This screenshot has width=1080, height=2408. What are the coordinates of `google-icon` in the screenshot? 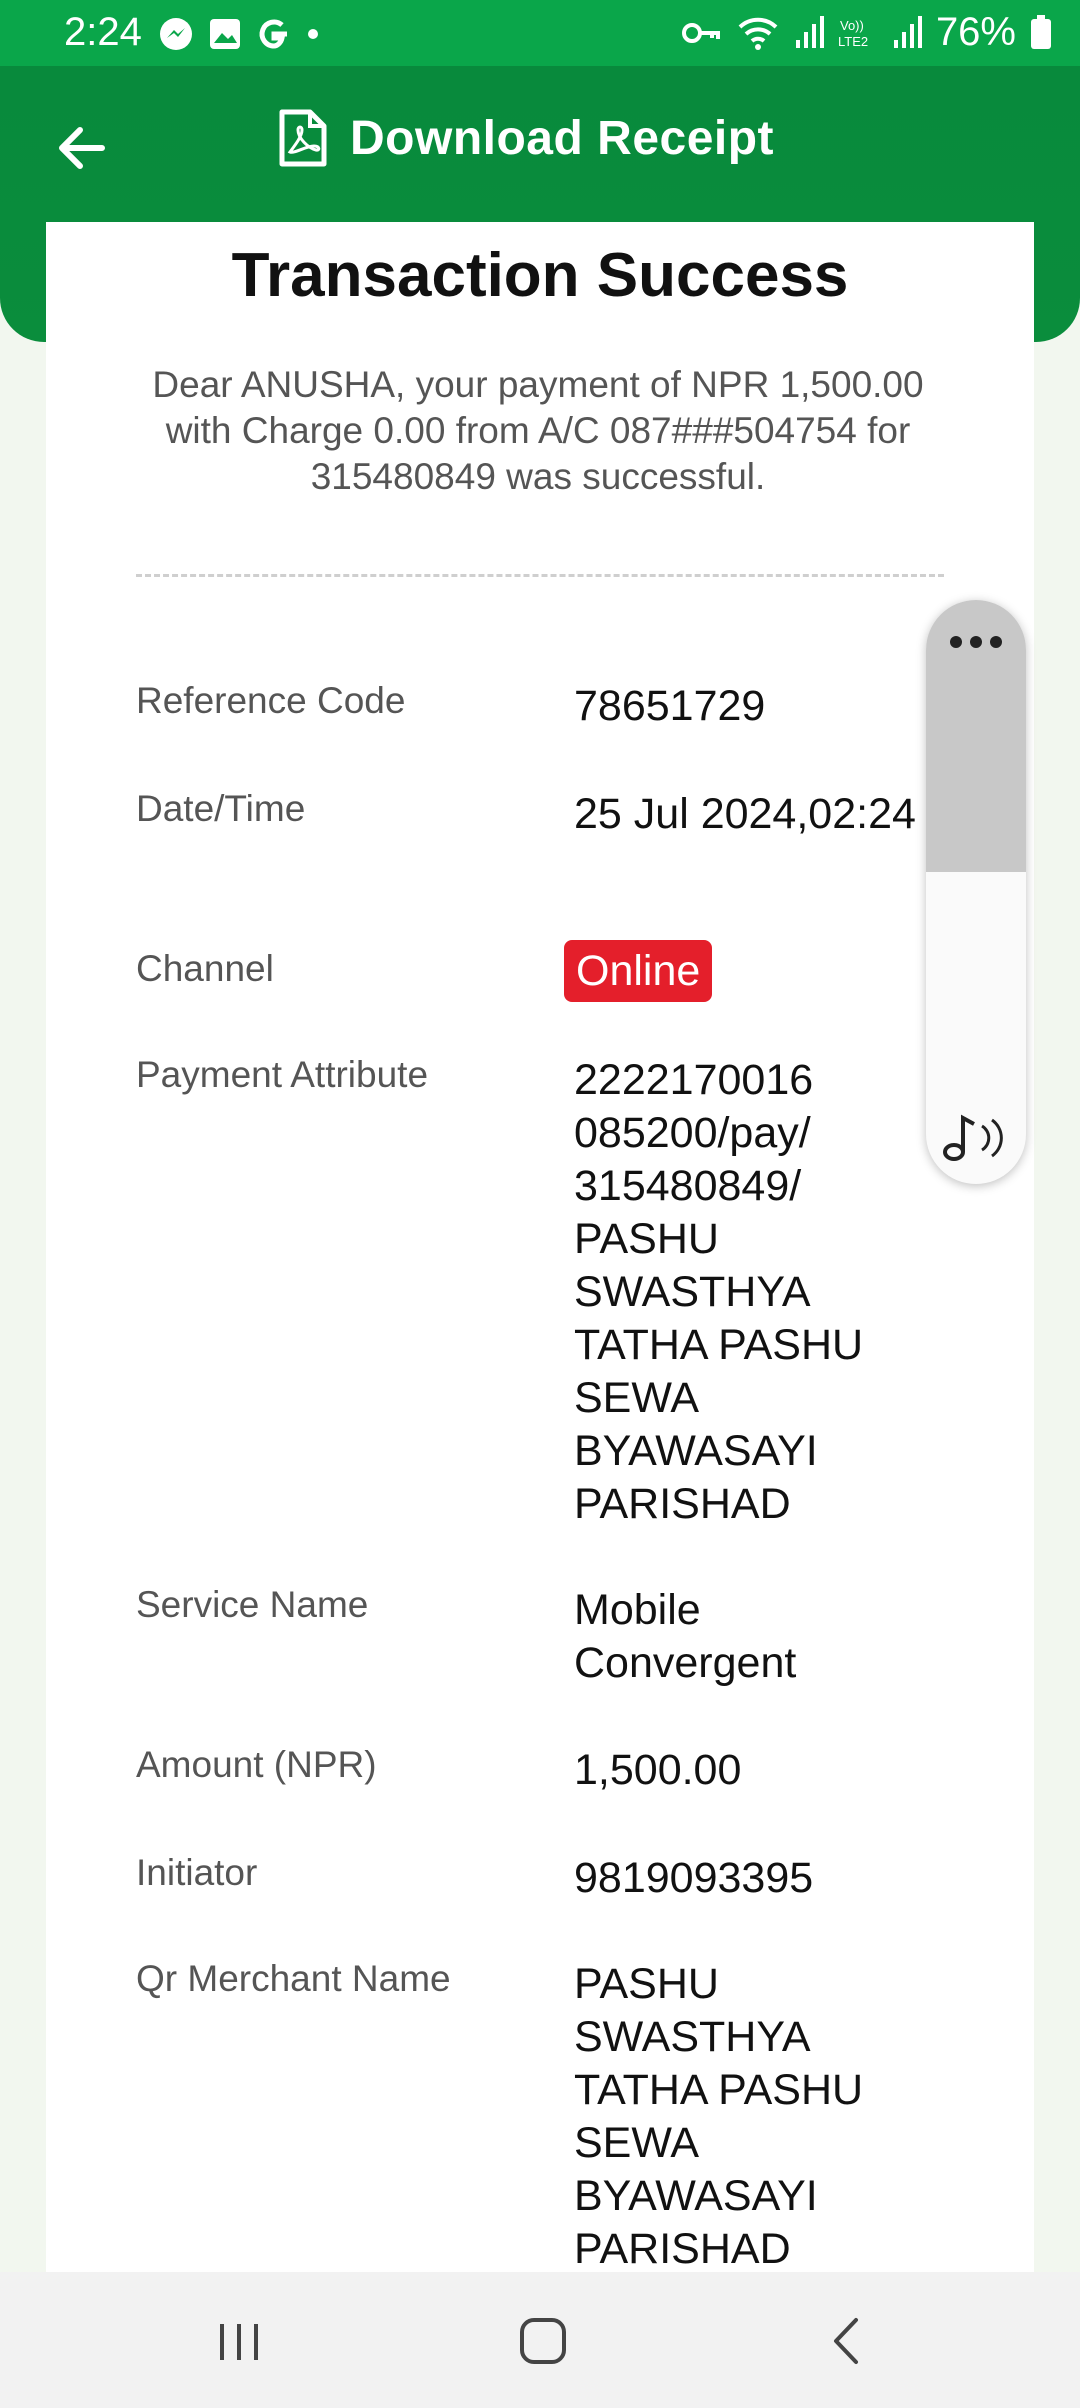 It's located at (273, 34).